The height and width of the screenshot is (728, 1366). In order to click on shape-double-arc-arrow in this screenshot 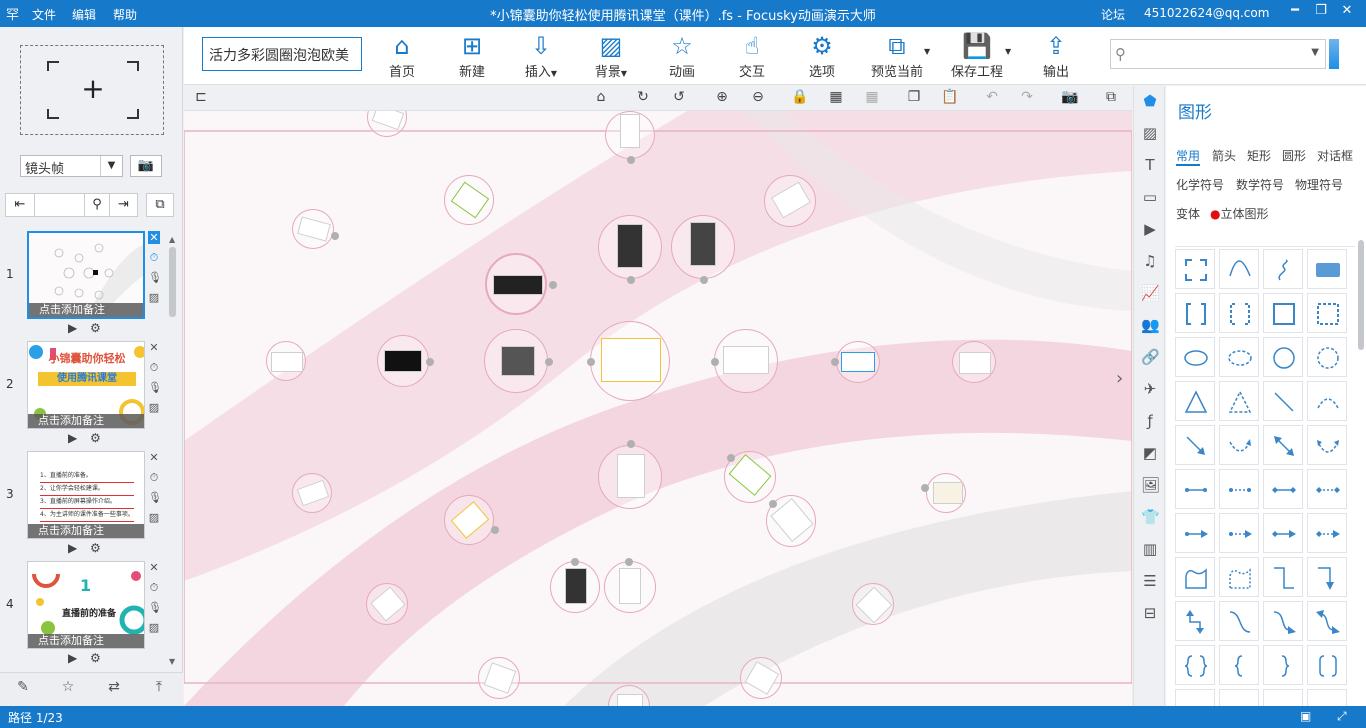, I will do `click(1327, 445)`.